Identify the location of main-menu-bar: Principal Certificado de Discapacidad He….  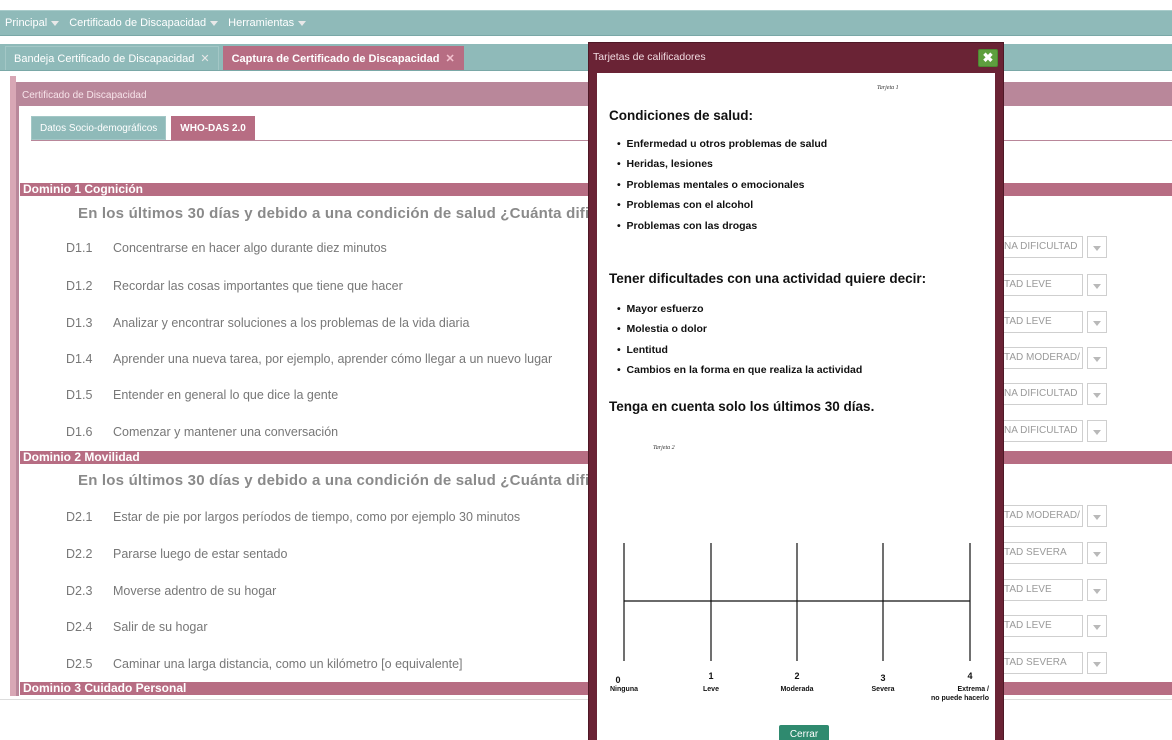
(586, 23).